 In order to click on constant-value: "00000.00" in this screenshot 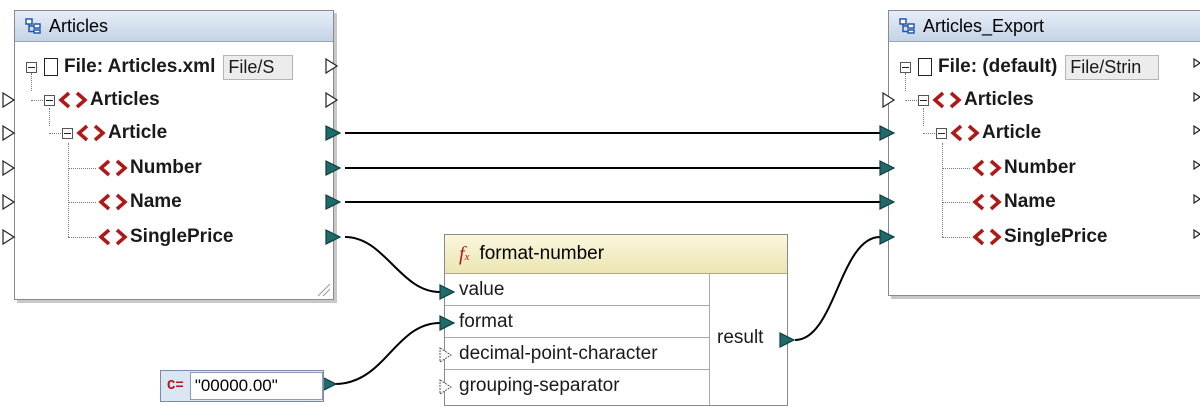, I will do `click(256, 386)`.